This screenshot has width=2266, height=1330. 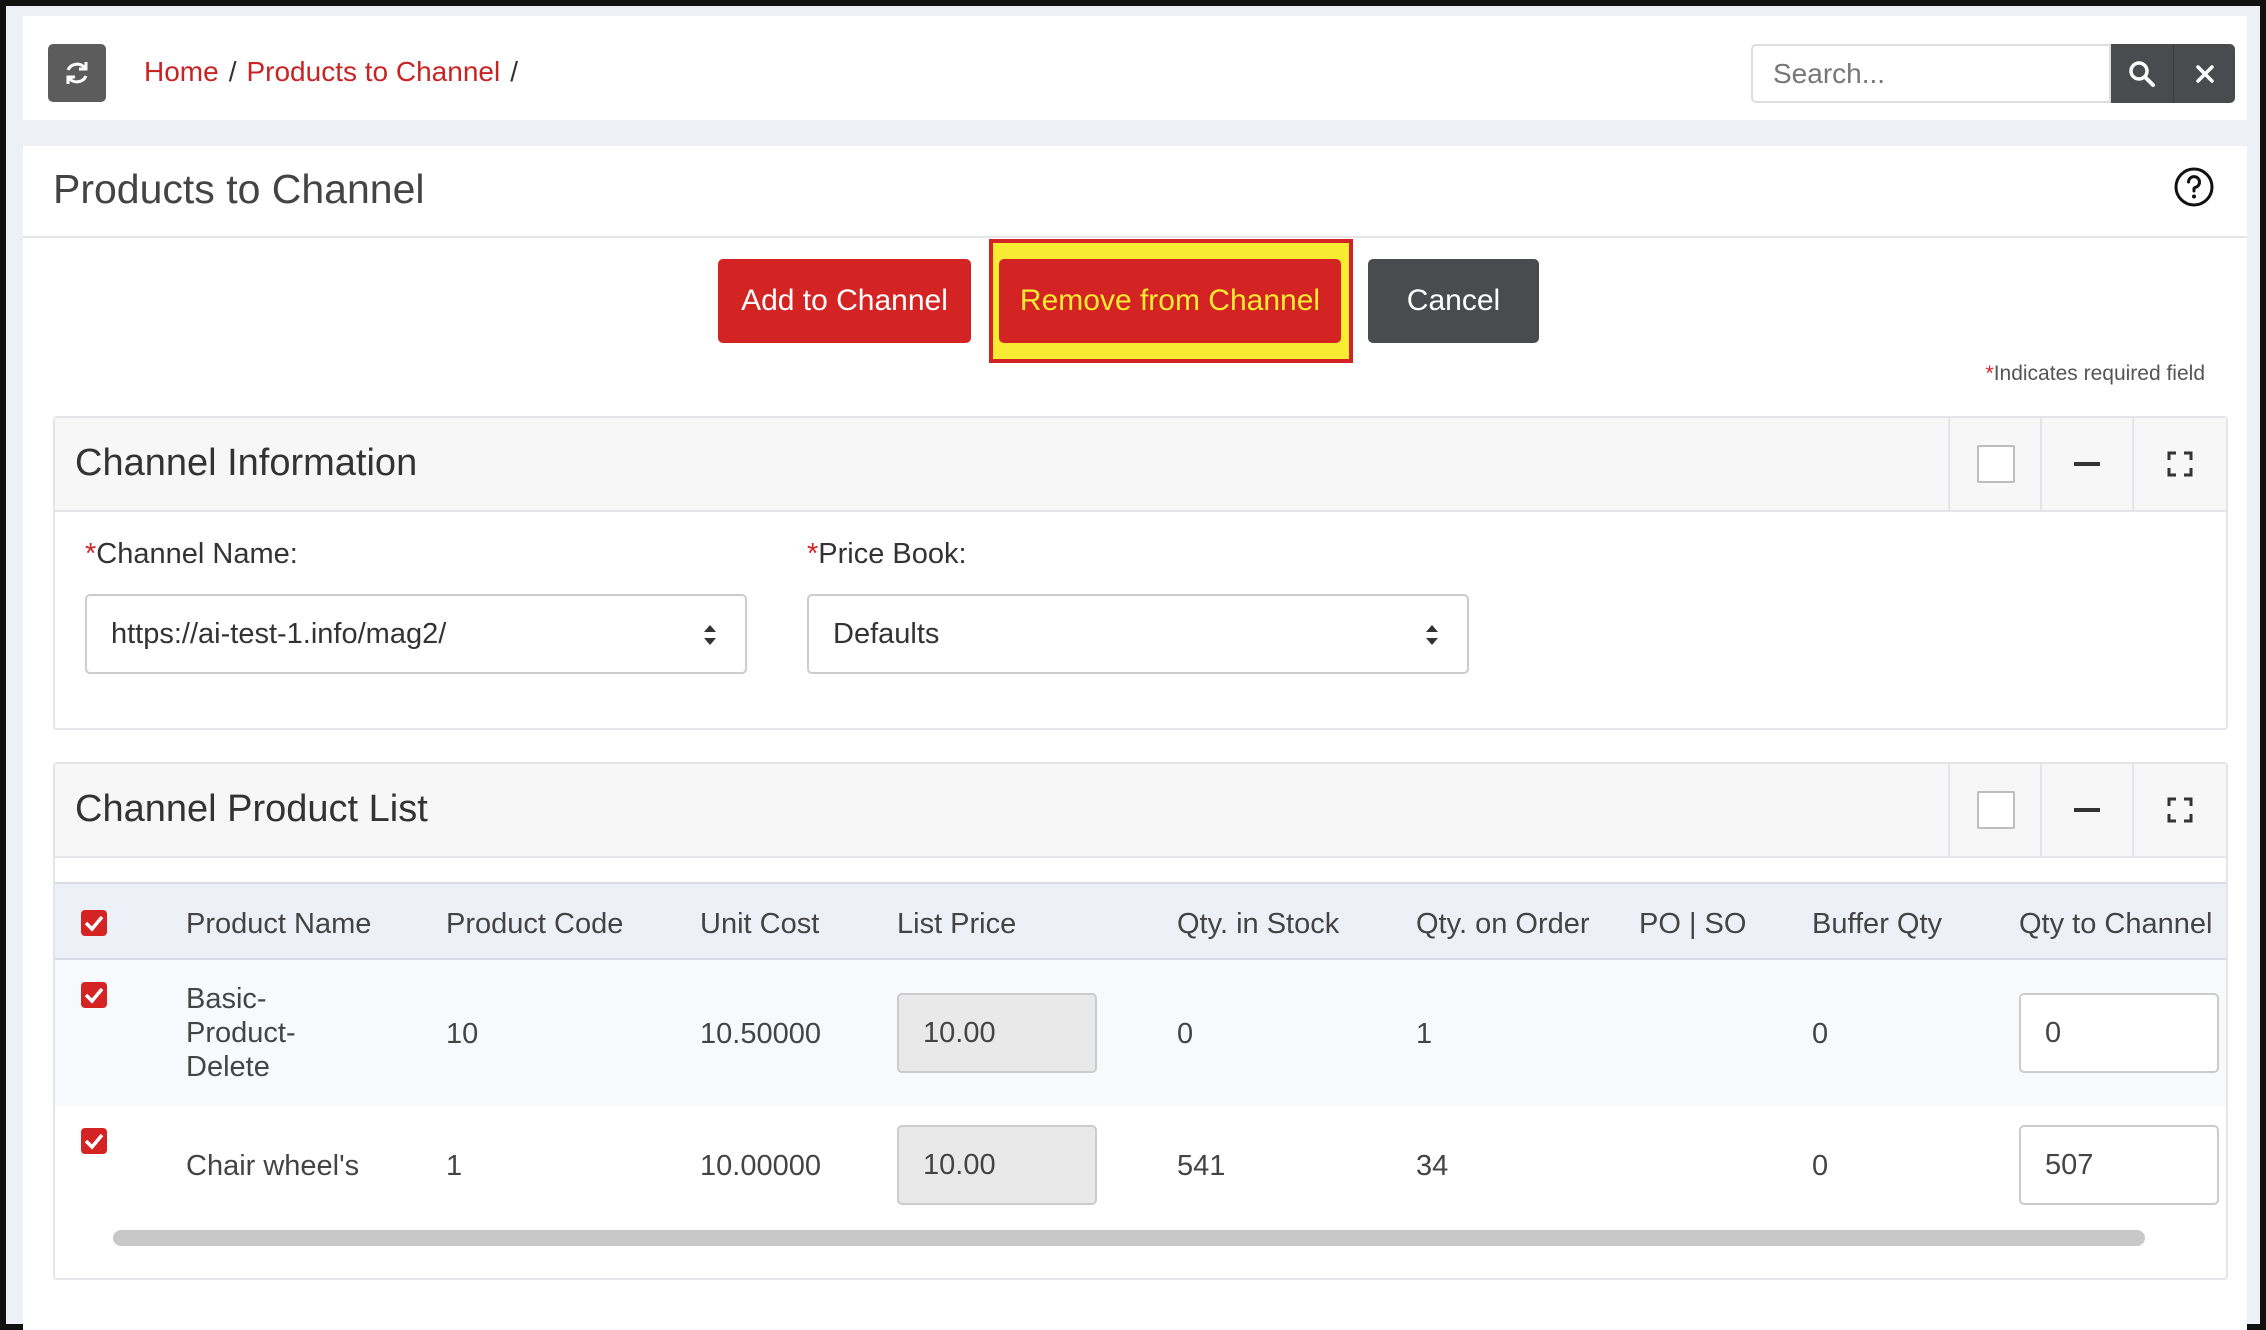 I want to click on unit-cost-cell: 10.00000, so click(x=760, y=1166).